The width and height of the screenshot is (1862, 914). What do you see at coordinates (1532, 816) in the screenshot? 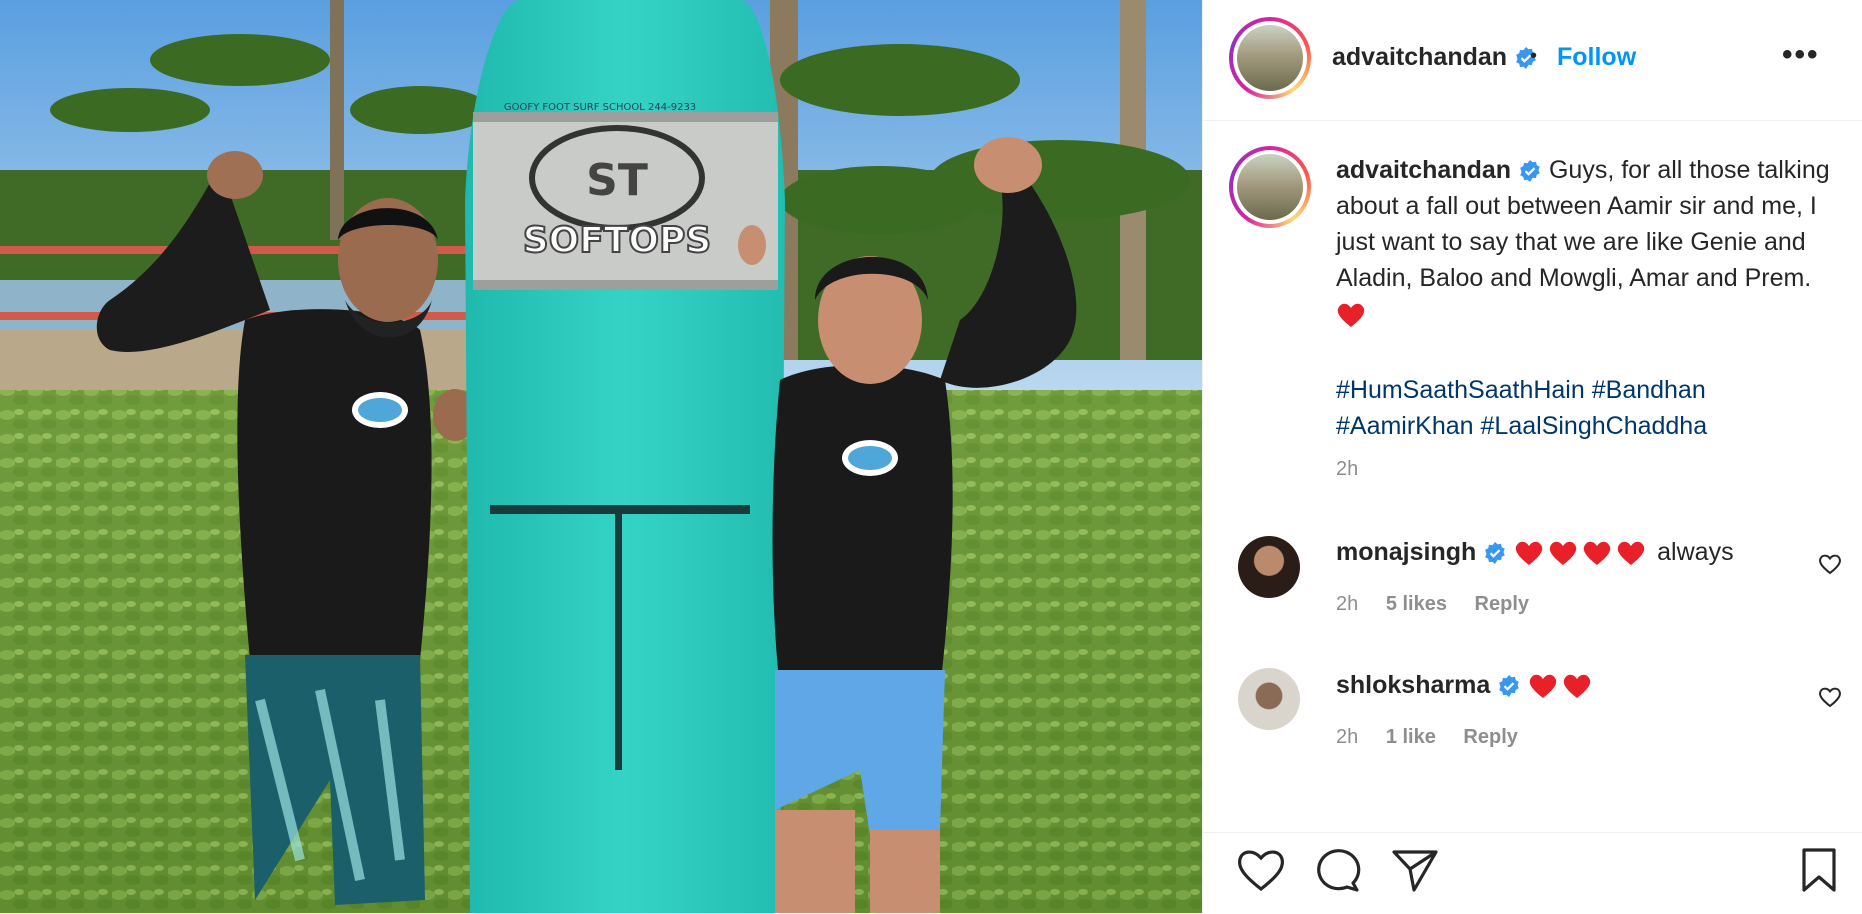
I see `comments-scroll-mask` at bounding box center [1532, 816].